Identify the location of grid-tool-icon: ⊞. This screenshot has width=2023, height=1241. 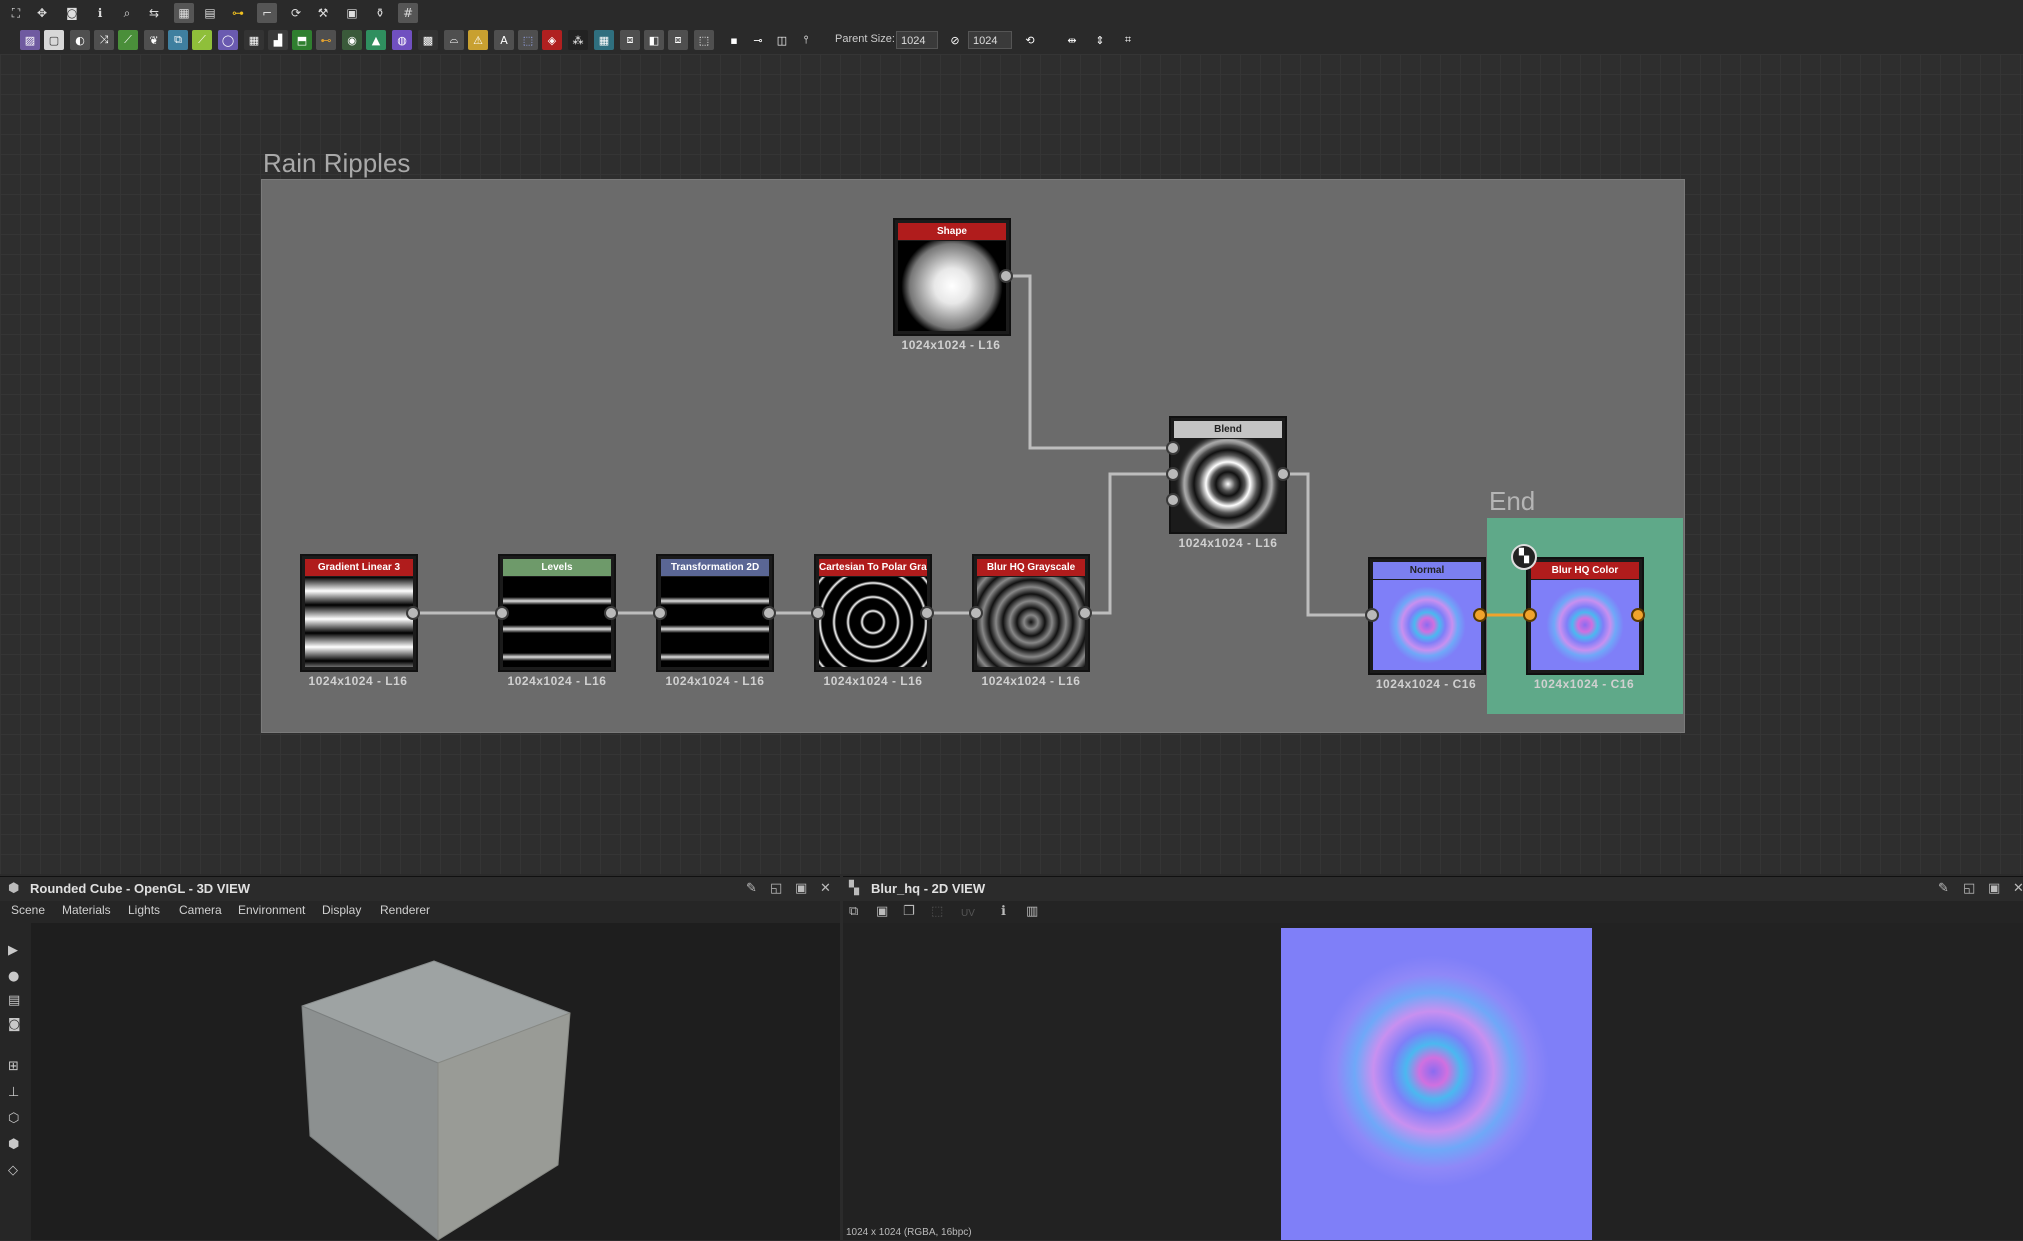
(13, 1066).